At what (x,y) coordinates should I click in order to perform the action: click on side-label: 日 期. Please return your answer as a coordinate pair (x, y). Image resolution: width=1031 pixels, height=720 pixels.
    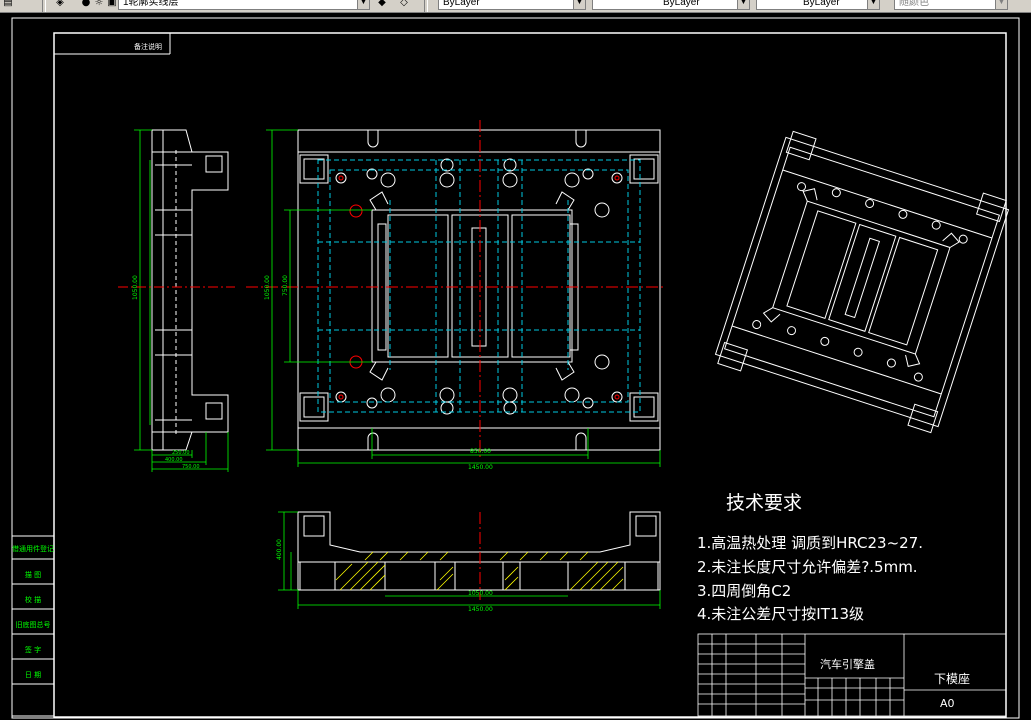
    Looking at the image, I should click on (33, 675).